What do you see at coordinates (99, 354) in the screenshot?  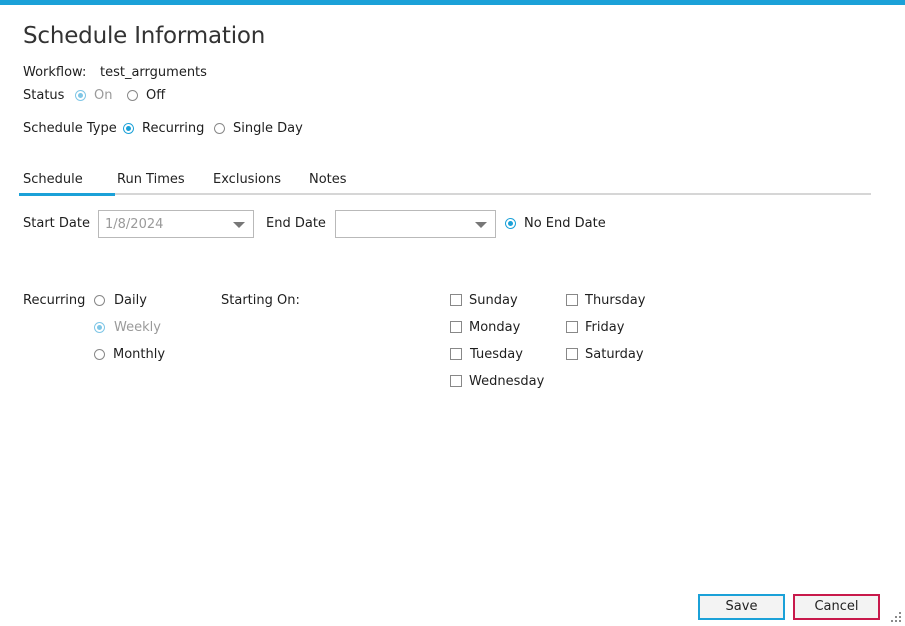 I see `recurring-monthly-radio` at bounding box center [99, 354].